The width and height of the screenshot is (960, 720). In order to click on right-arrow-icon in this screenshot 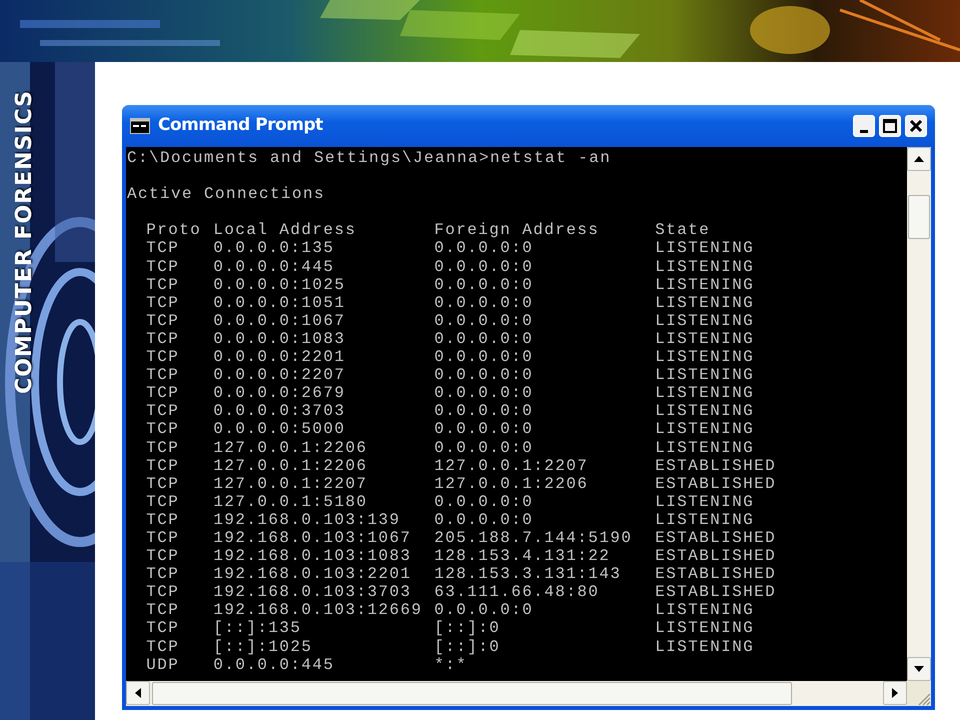, I will do `click(895, 693)`.